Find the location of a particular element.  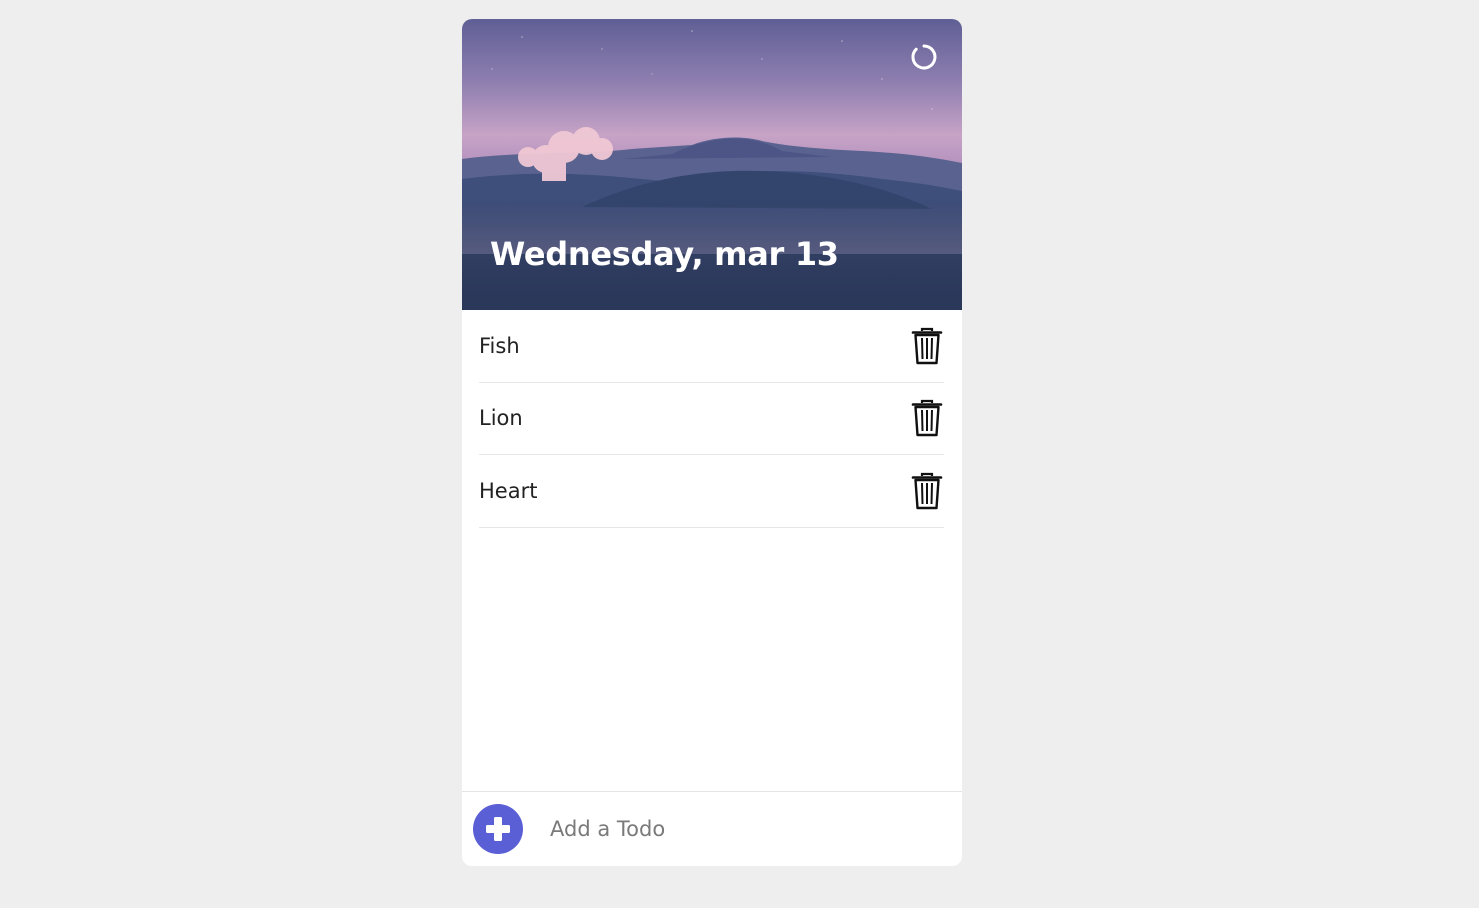

plus-icon is located at coordinates (498, 829).